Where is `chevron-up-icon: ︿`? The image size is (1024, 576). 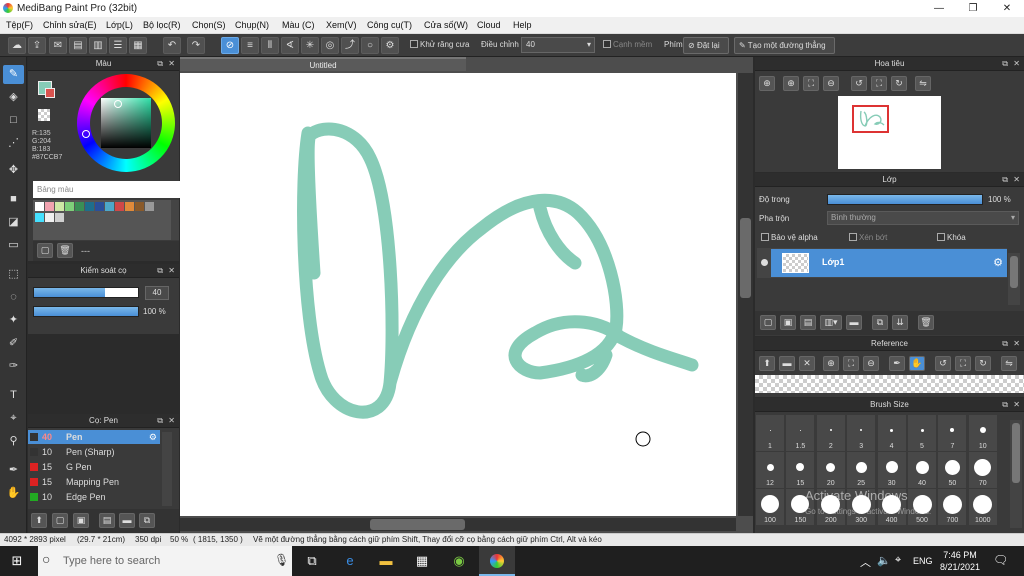 chevron-up-icon: ︿ is located at coordinates (865, 562).